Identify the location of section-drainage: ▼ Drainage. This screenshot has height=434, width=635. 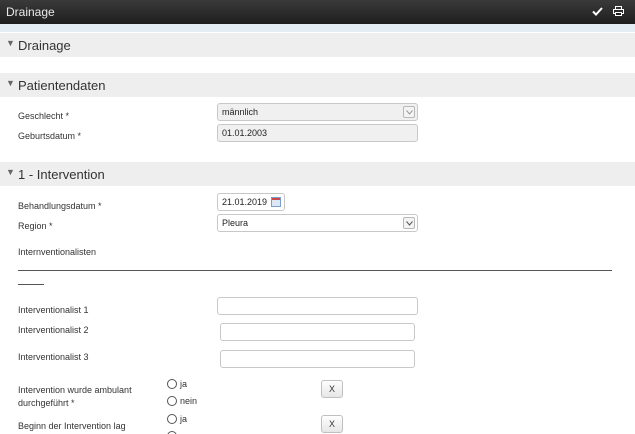
(317, 45).